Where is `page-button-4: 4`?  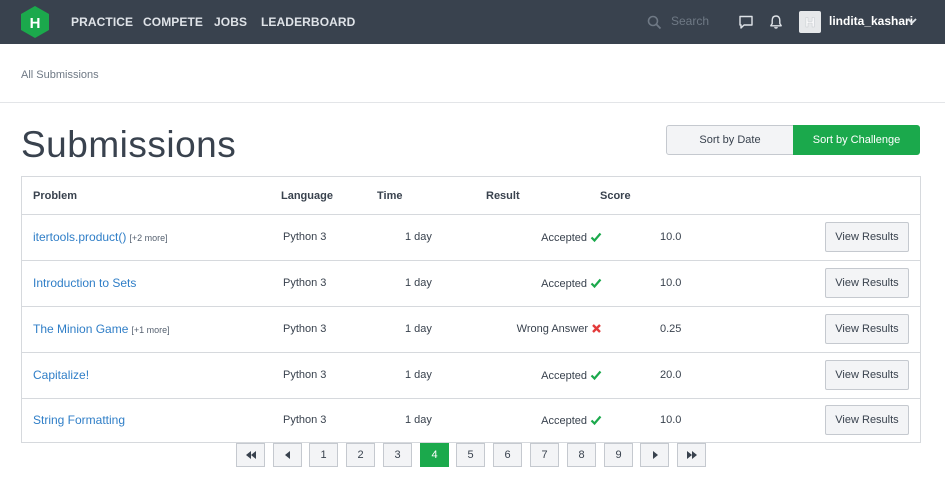
page-button-4: 4 is located at coordinates (434, 455).